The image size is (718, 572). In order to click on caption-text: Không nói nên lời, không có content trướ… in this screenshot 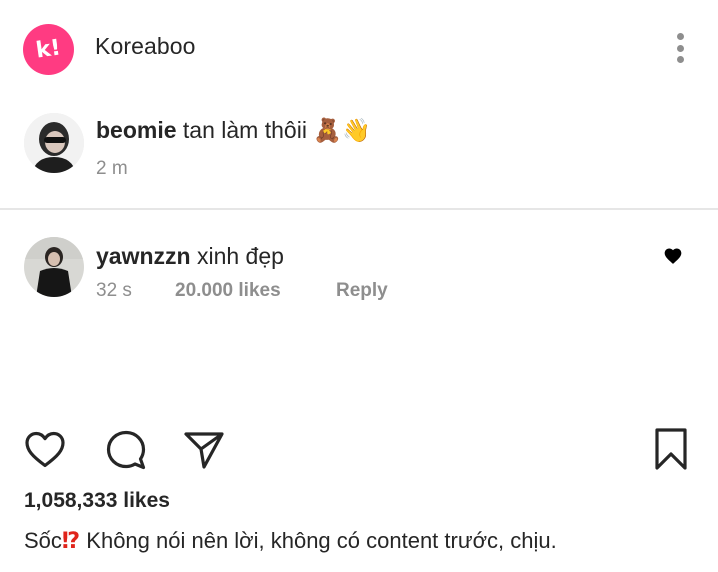, I will do `click(321, 540)`.